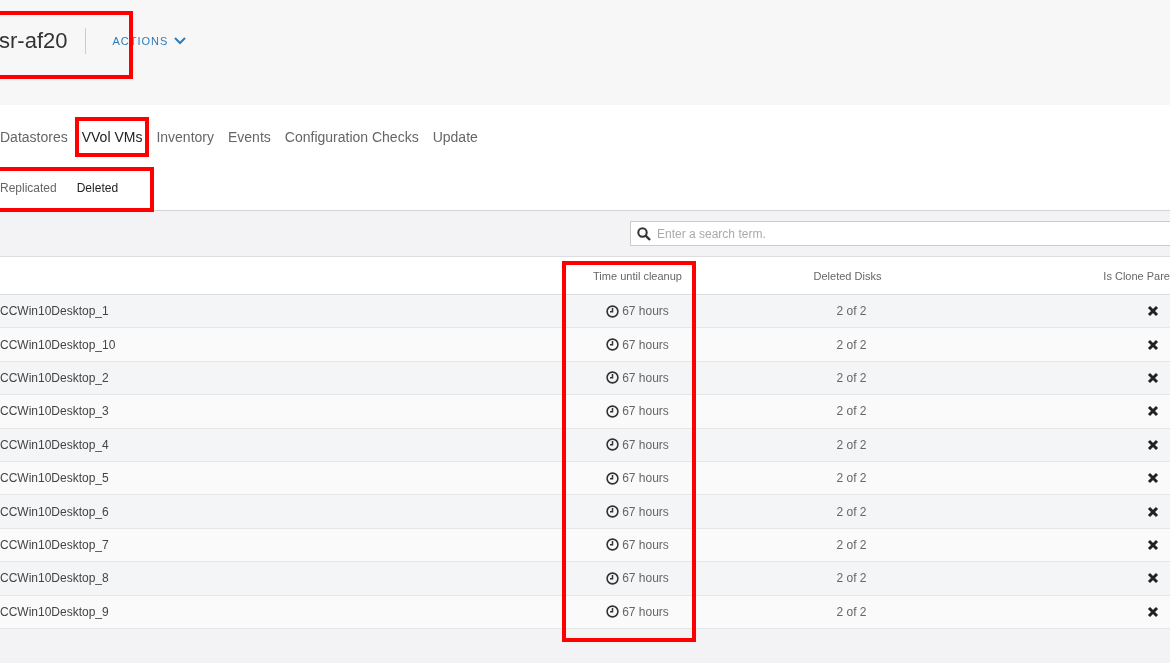 Image resolution: width=1170 pixels, height=663 pixels. Describe the element at coordinates (54, 511) in the screenshot. I see `table-cell: CCWin10Desktop_6` at that location.